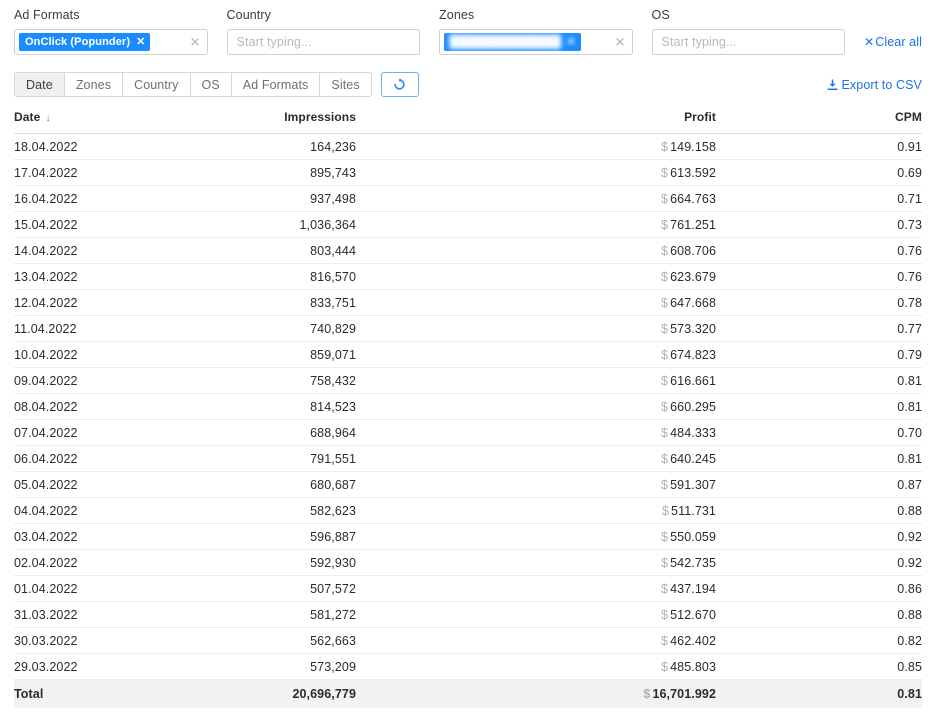  What do you see at coordinates (310, 198) in the screenshot?
I see `cell-impressions: 937,498` at bounding box center [310, 198].